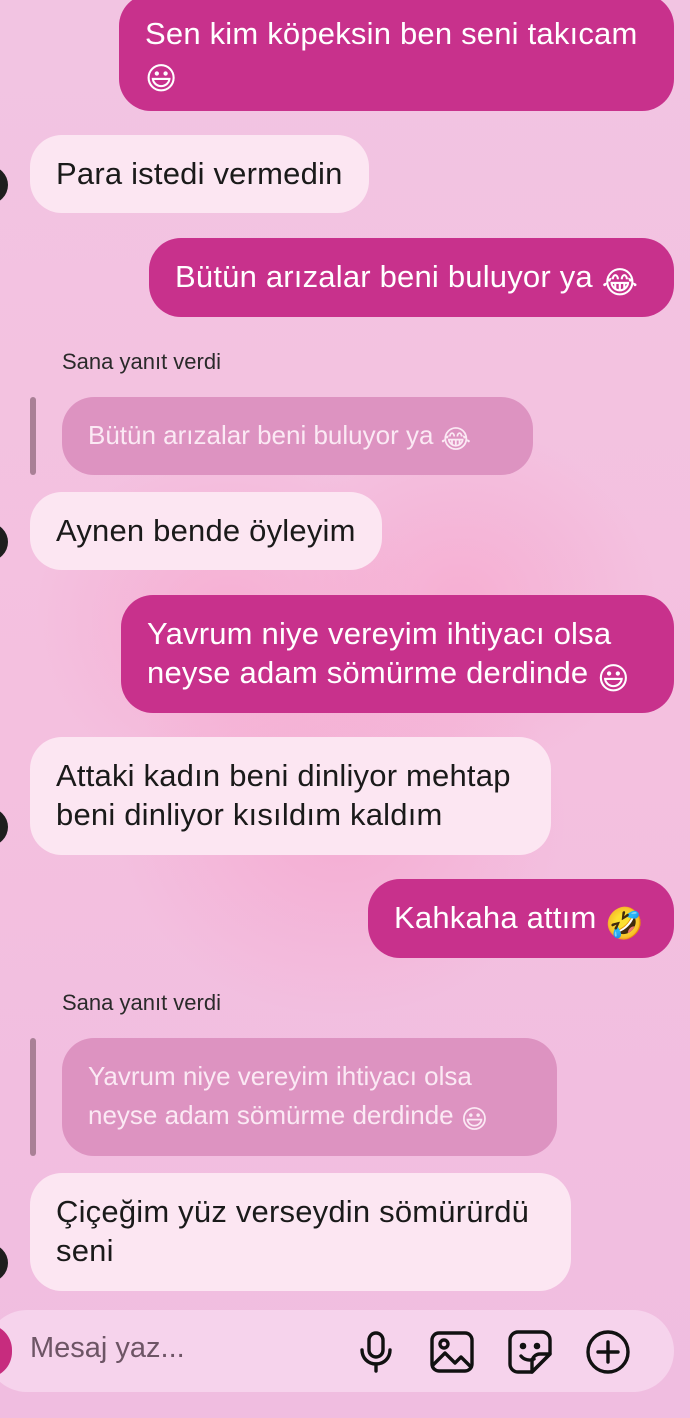 The image size is (690, 1418). I want to click on outgoing-message: Bütün arızalar beni buluyor ya 😂, so click(411, 277).